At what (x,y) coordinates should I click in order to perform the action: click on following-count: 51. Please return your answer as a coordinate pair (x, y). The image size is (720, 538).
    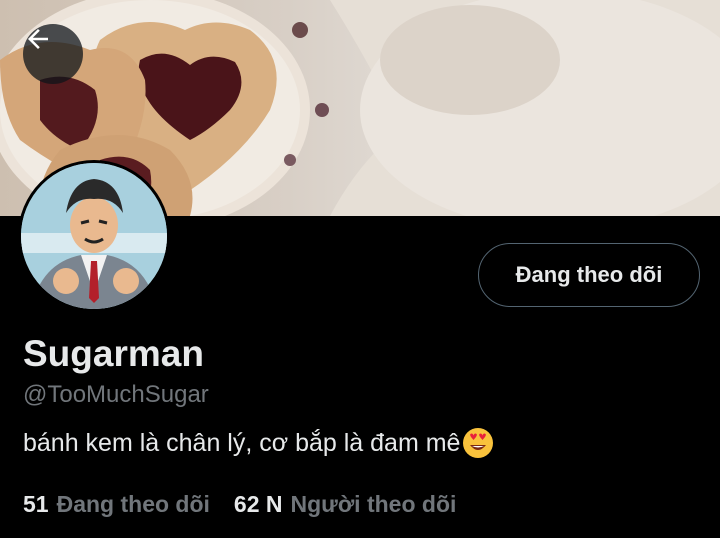
    Looking at the image, I should click on (36, 504).